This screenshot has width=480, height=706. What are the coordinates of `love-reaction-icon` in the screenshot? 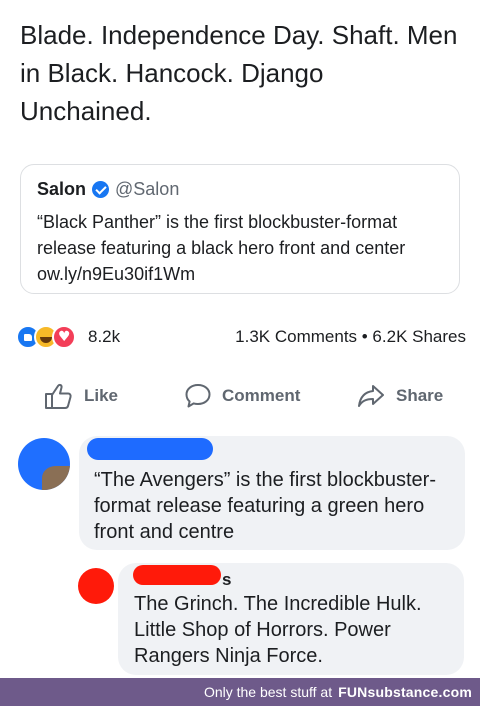 It's located at (64, 337).